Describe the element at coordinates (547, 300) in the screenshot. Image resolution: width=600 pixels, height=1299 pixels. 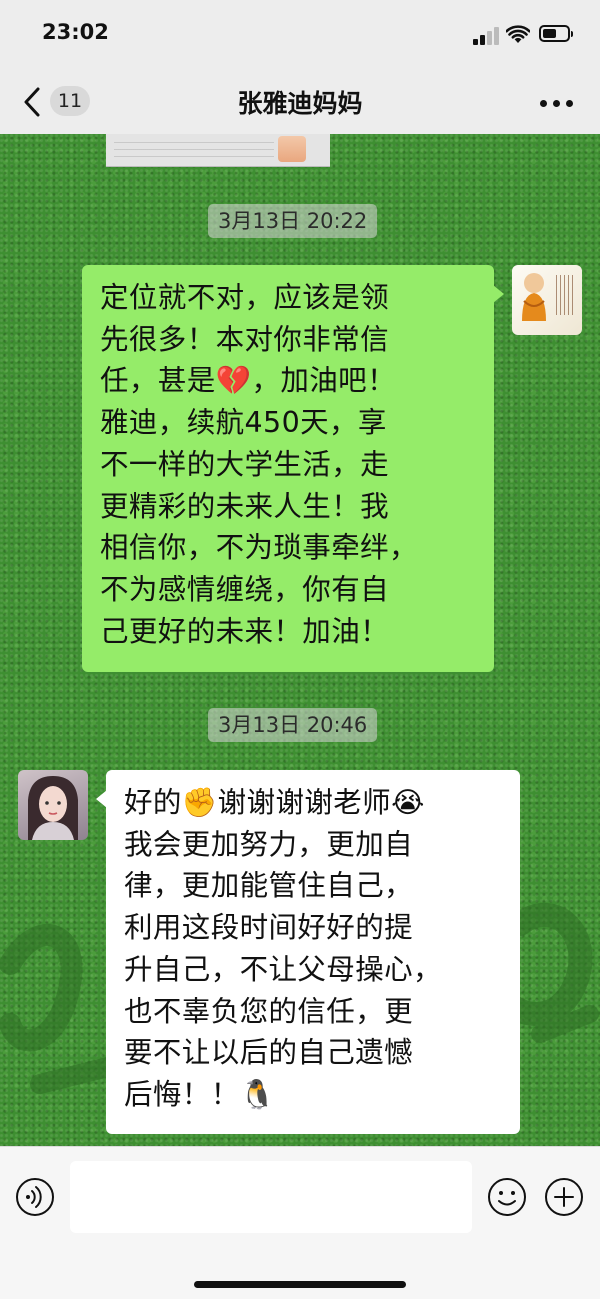
I see `sender-avatar` at that location.